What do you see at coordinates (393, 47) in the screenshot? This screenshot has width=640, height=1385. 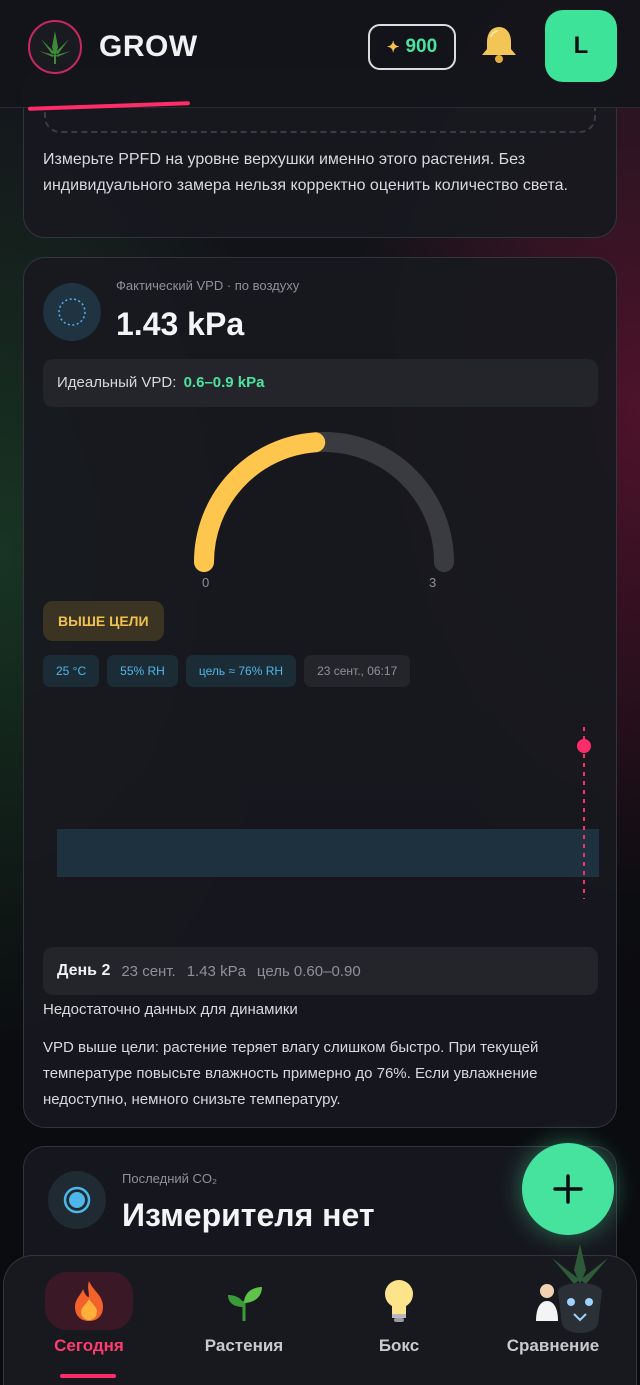 I see `sparkle-icon: ✦` at bounding box center [393, 47].